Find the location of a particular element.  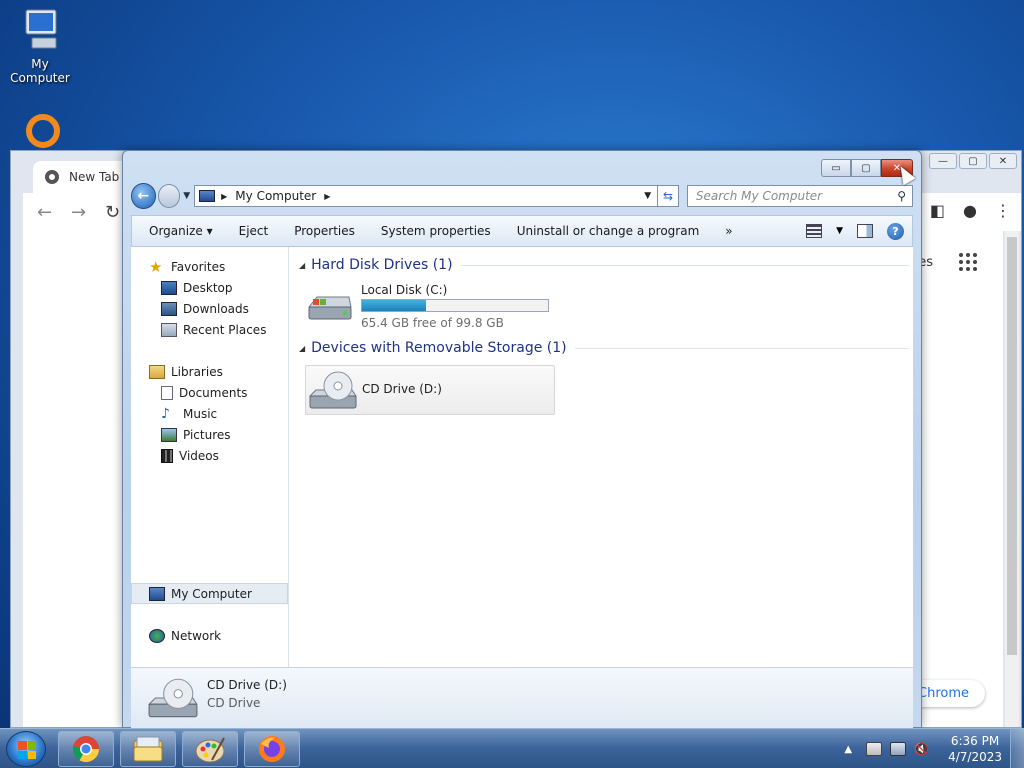

nav-network: Network is located at coordinates (185, 636).